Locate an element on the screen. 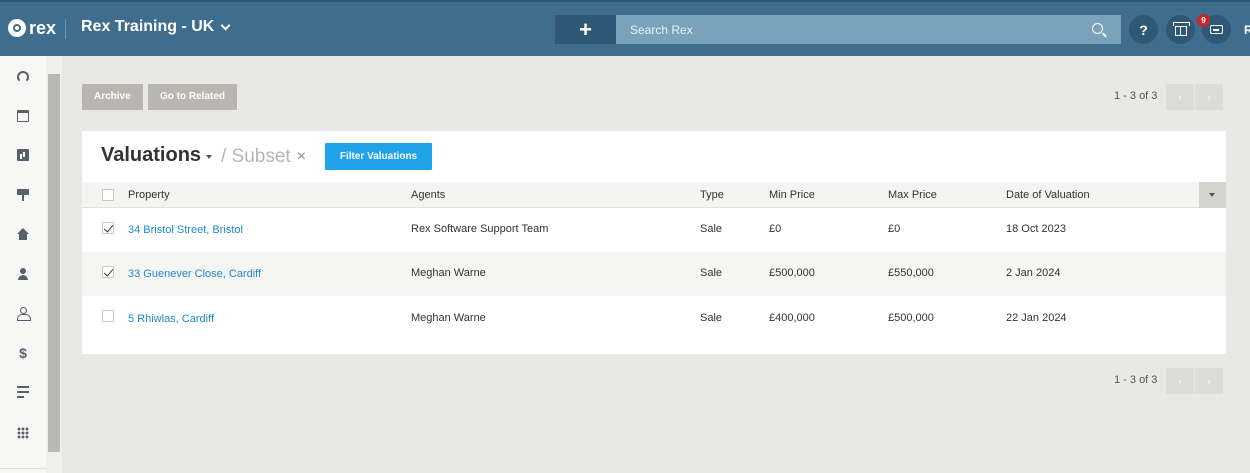 The width and height of the screenshot is (1250, 473). sidebar-item-financials: $ is located at coordinates (23, 352).